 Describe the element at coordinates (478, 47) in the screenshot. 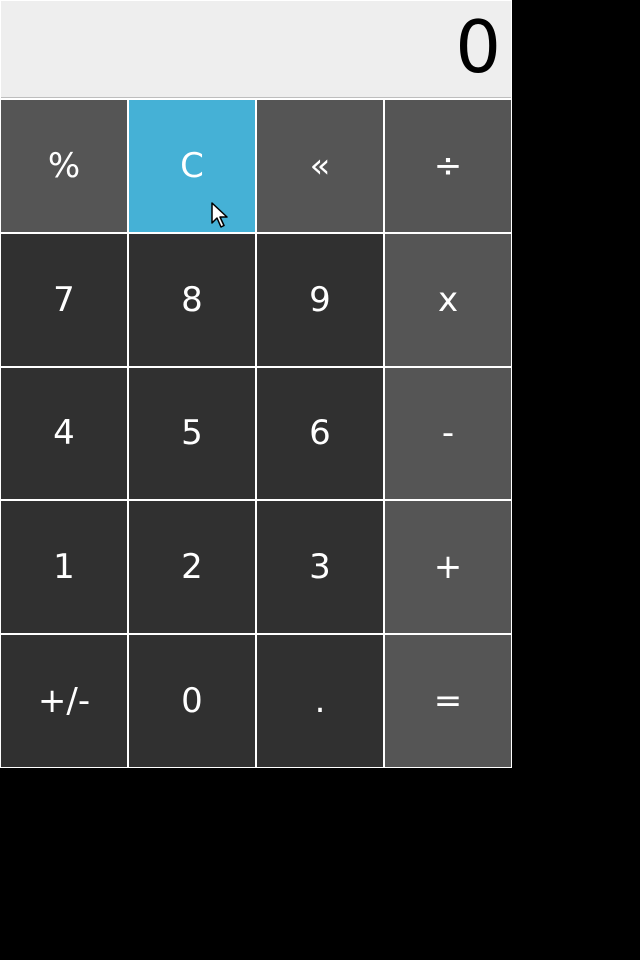

I see `display-value: 0` at that location.